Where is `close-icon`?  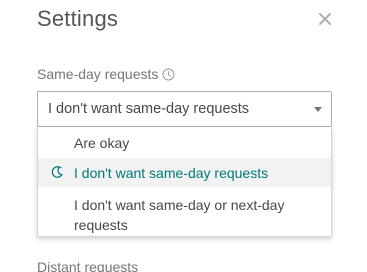 close-icon is located at coordinates (325, 19).